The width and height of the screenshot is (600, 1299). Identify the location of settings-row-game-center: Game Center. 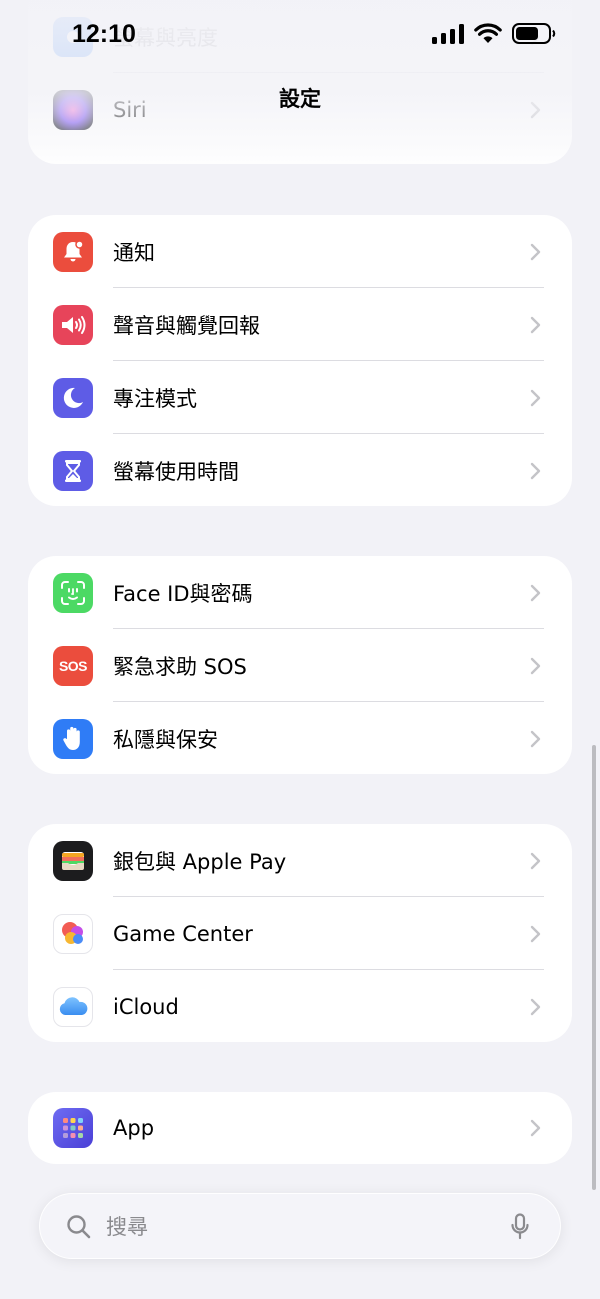
(300, 933).